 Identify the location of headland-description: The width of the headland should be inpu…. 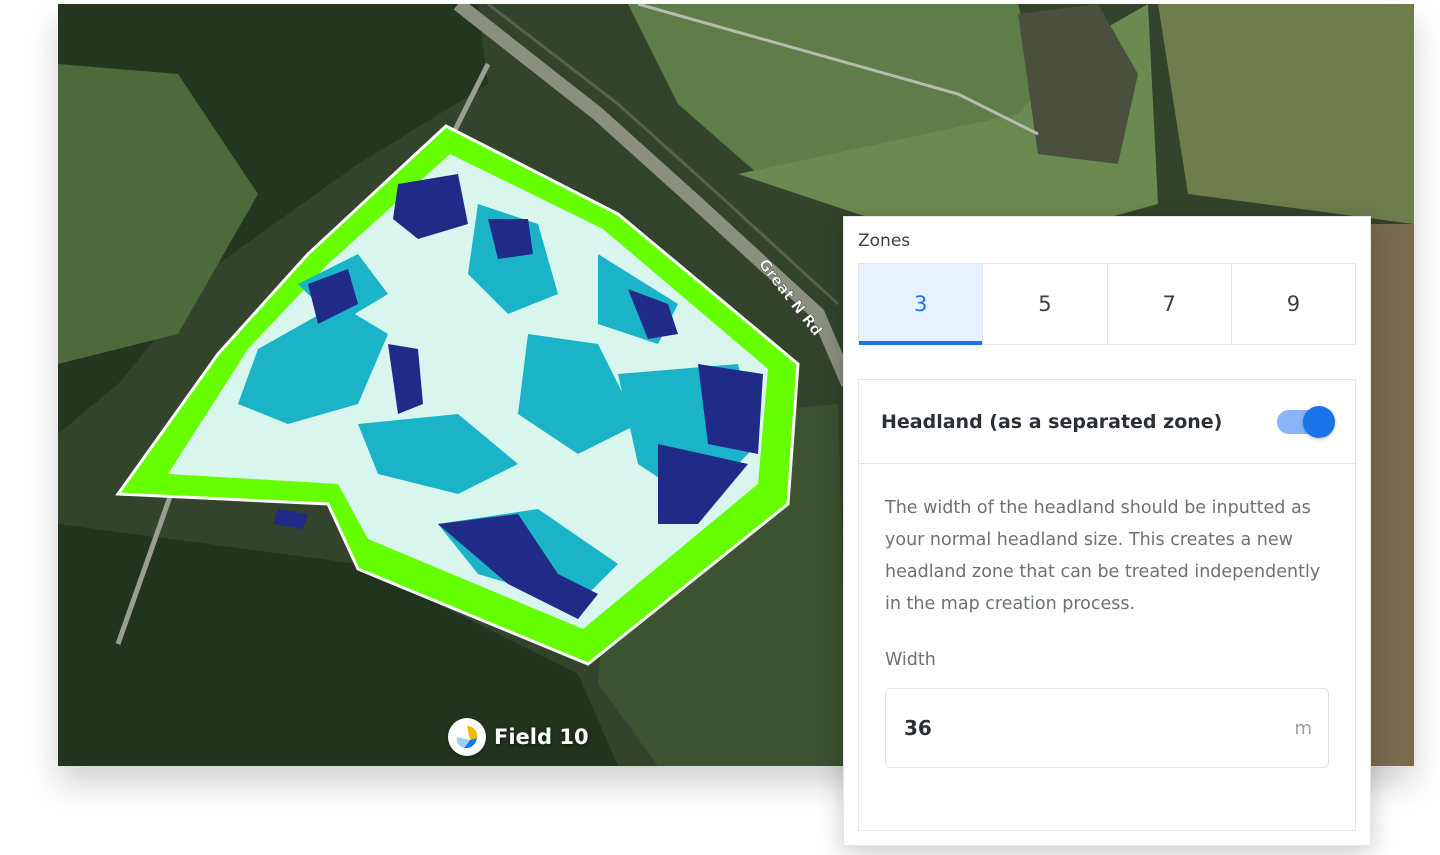
(1103, 556).